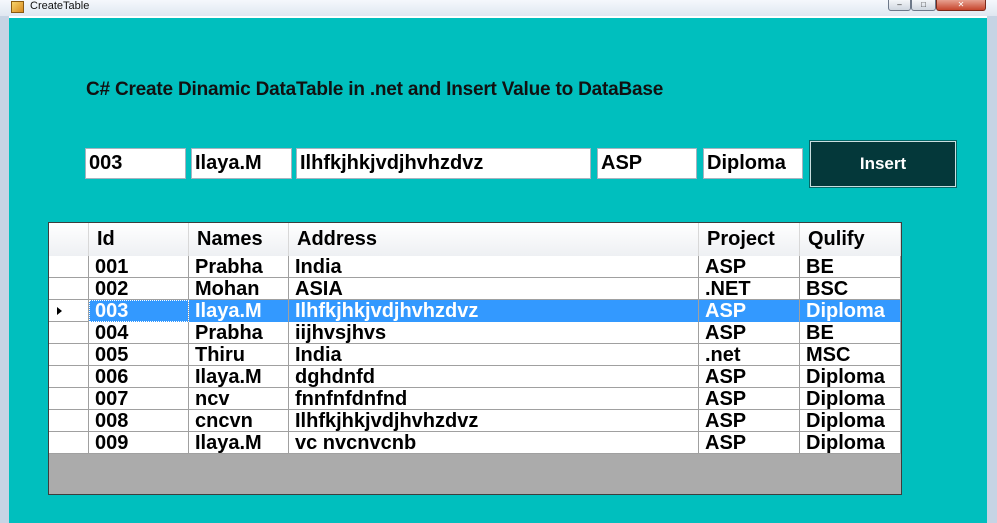 This screenshot has height=523, width=997. What do you see at coordinates (139, 289) in the screenshot?
I see `cell-id: 002` at bounding box center [139, 289].